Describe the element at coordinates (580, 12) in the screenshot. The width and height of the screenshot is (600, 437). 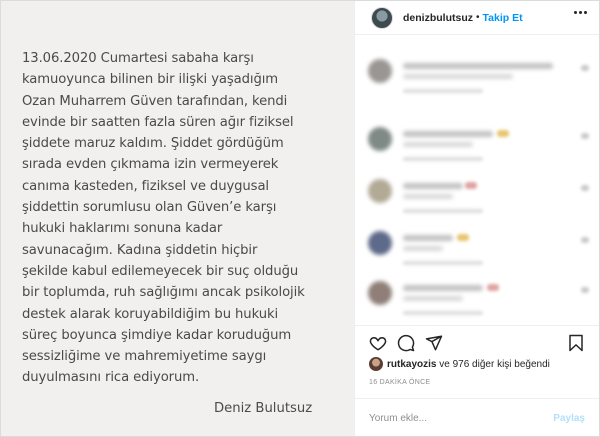
I see `more-horizontal-icon` at that location.